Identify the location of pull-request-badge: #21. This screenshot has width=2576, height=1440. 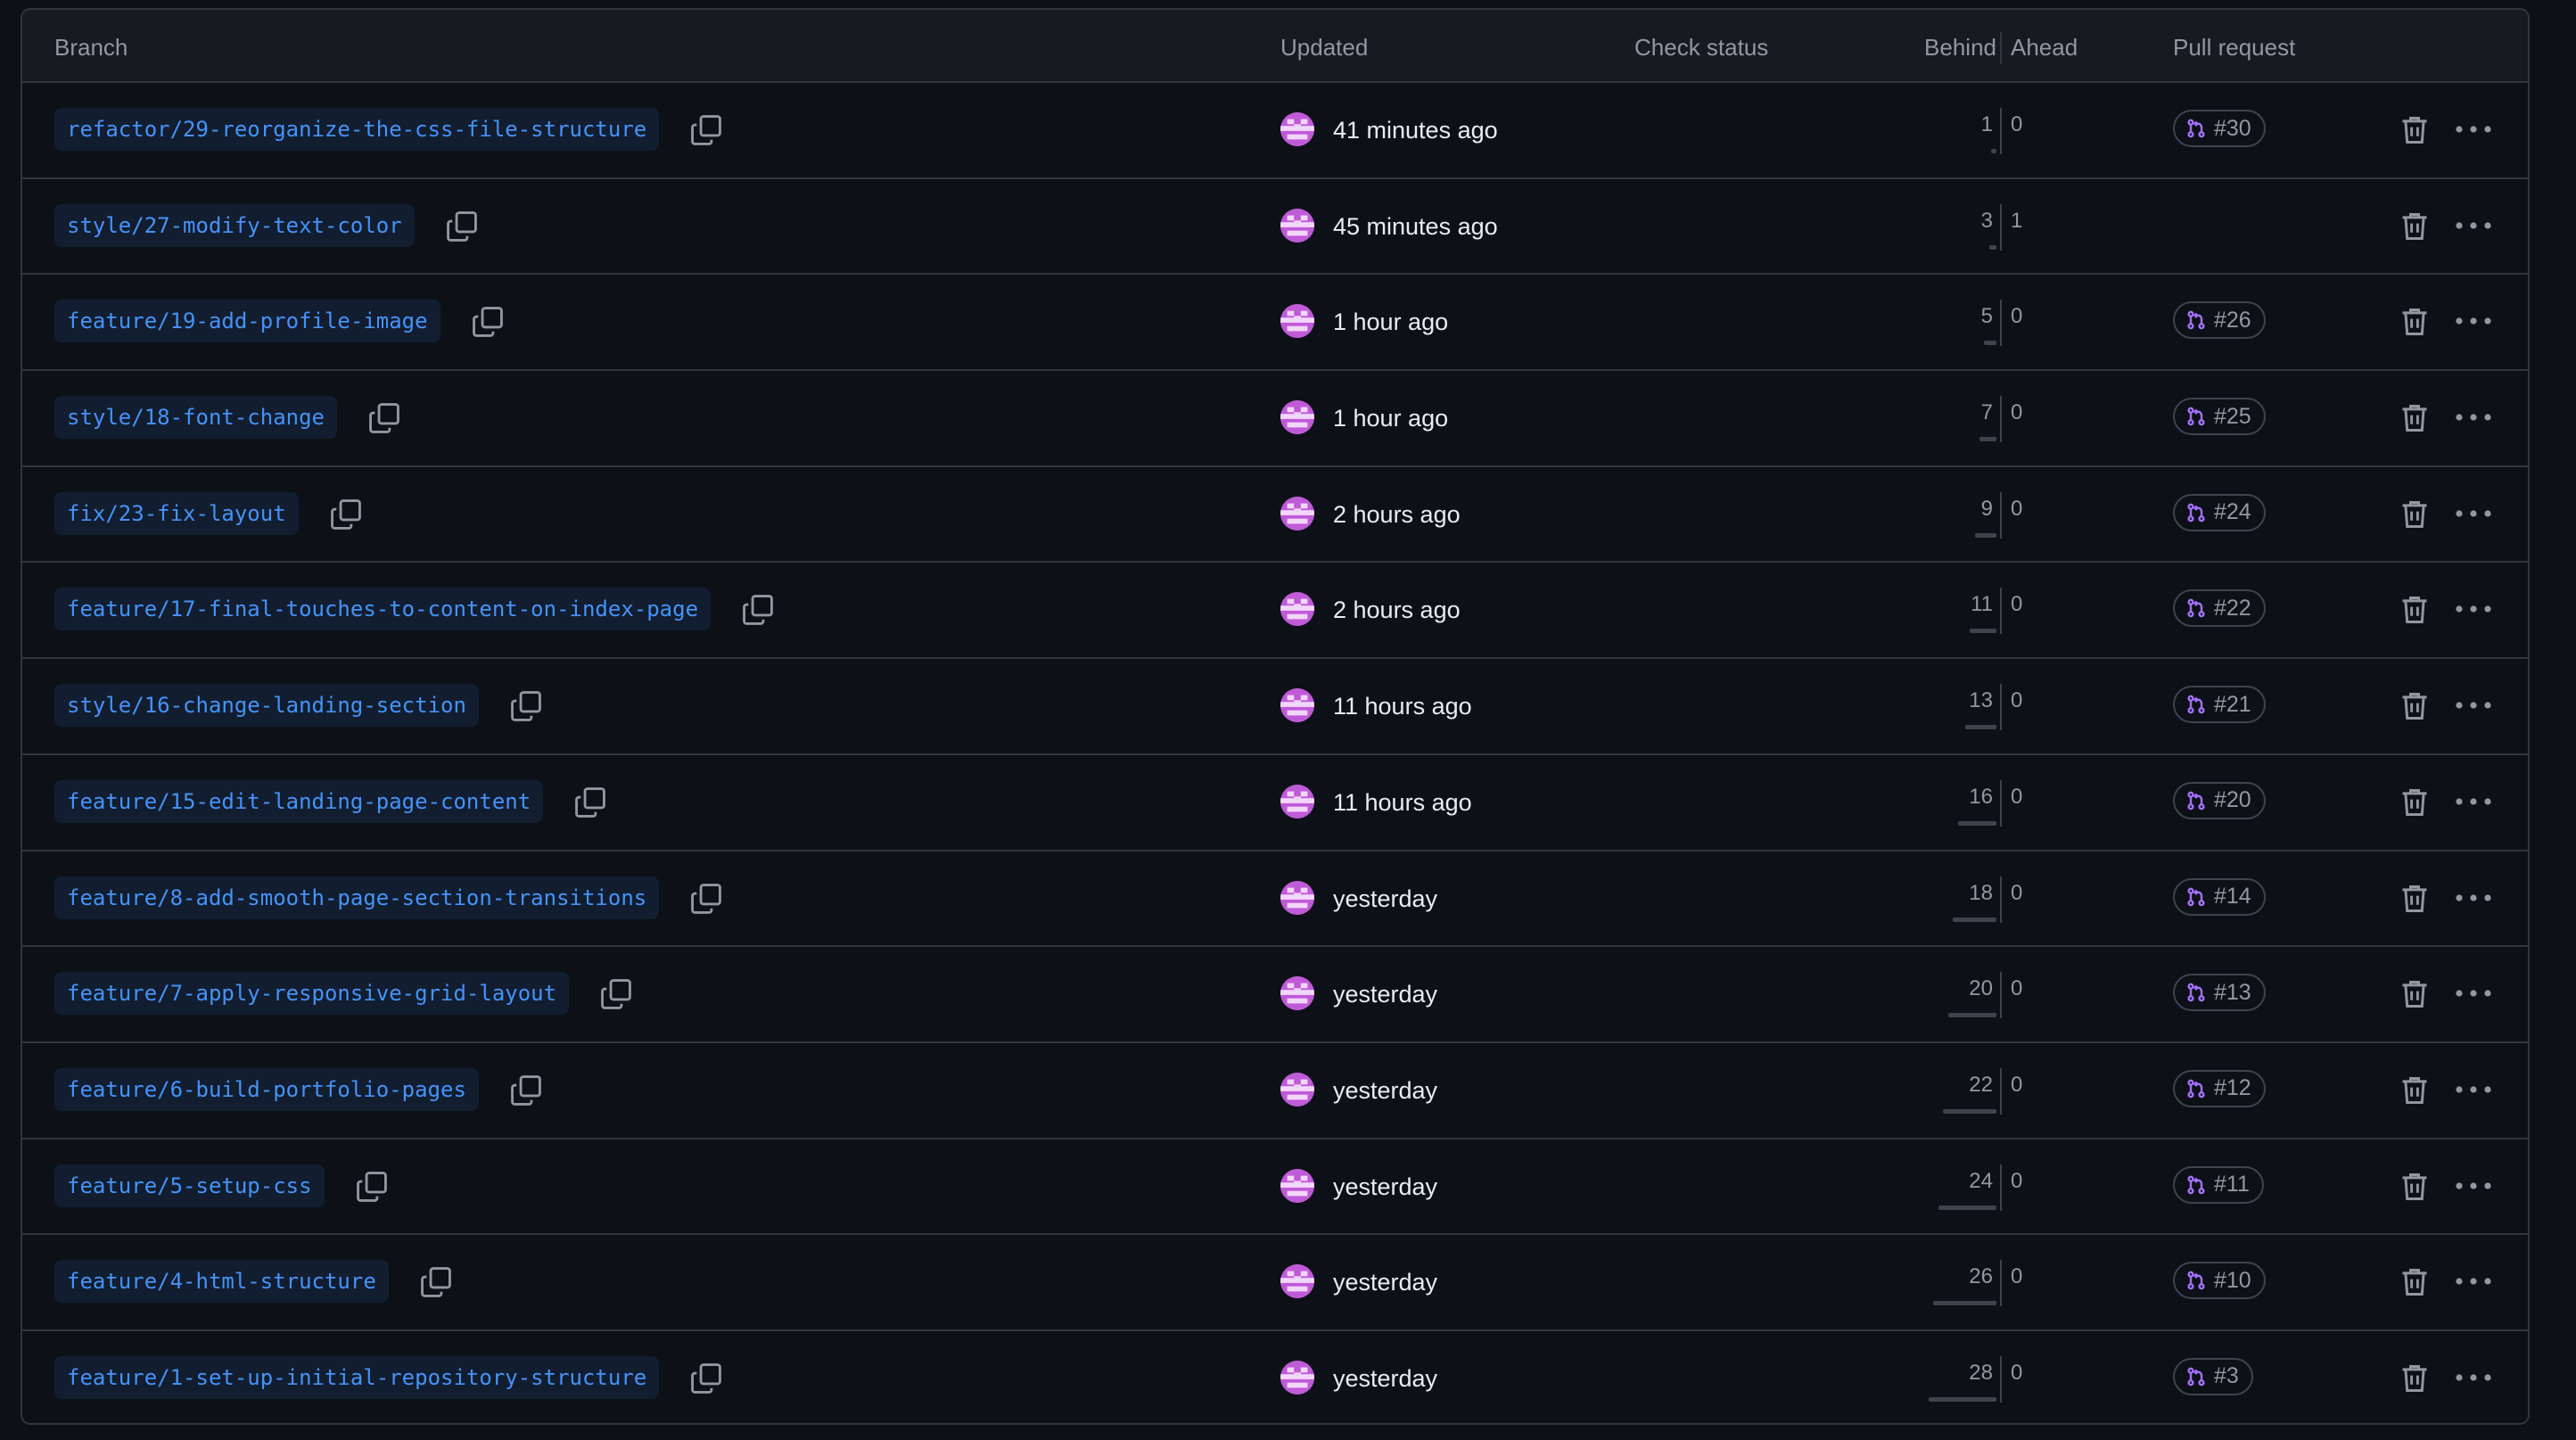
(2219, 705).